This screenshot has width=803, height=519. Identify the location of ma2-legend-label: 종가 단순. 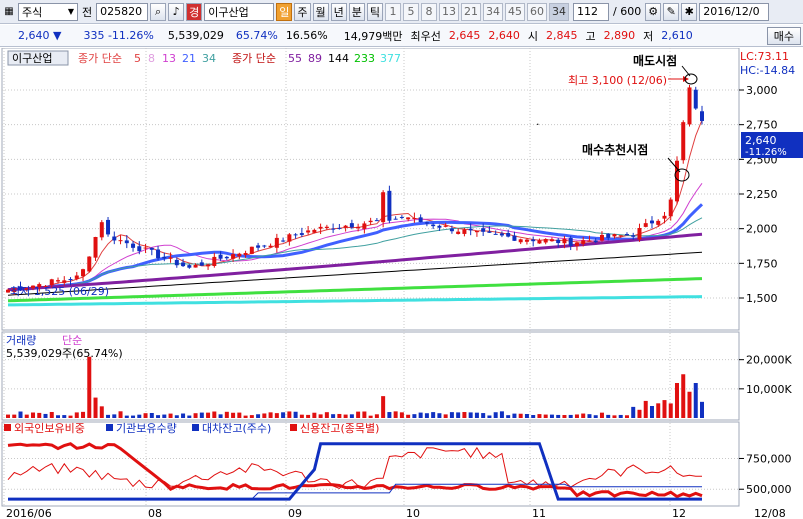
(254, 58).